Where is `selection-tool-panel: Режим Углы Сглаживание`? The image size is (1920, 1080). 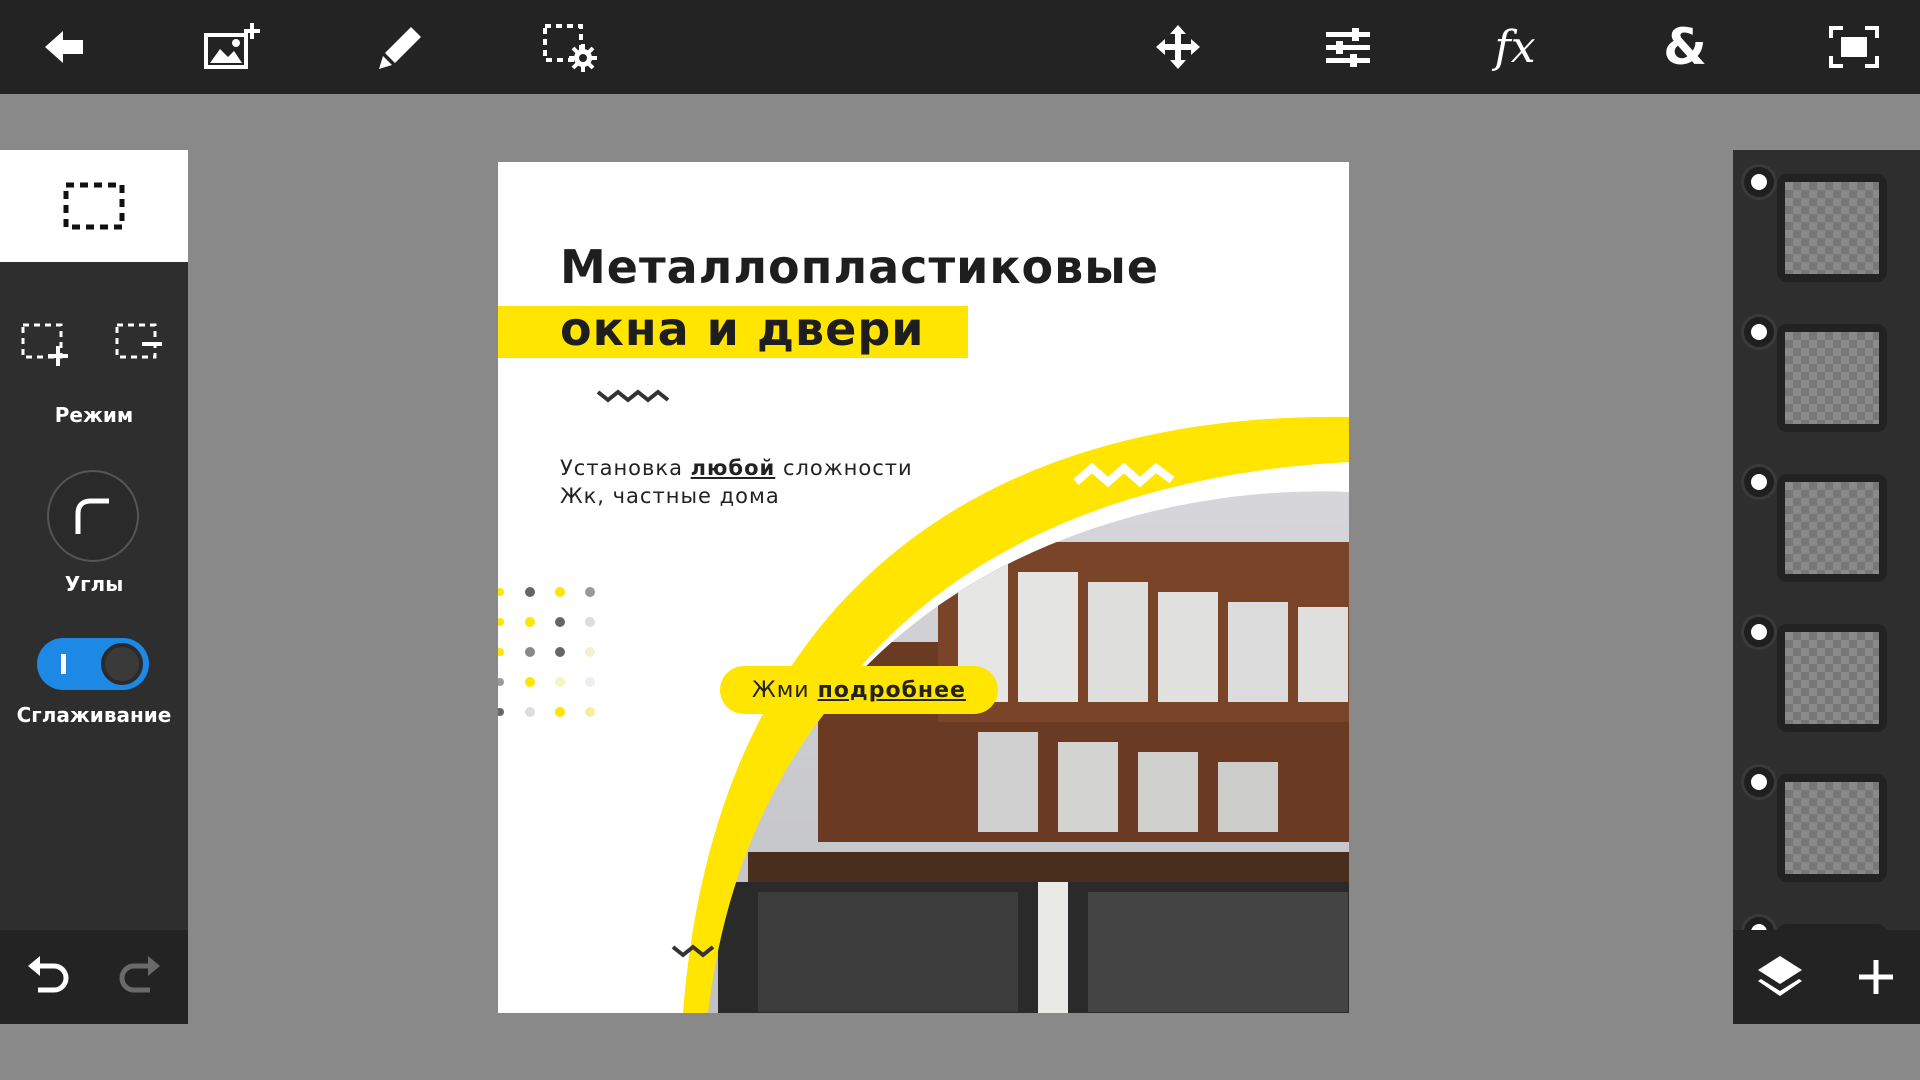 selection-tool-panel: Режим Углы Сглаживание is located at coordinates (94, 540).